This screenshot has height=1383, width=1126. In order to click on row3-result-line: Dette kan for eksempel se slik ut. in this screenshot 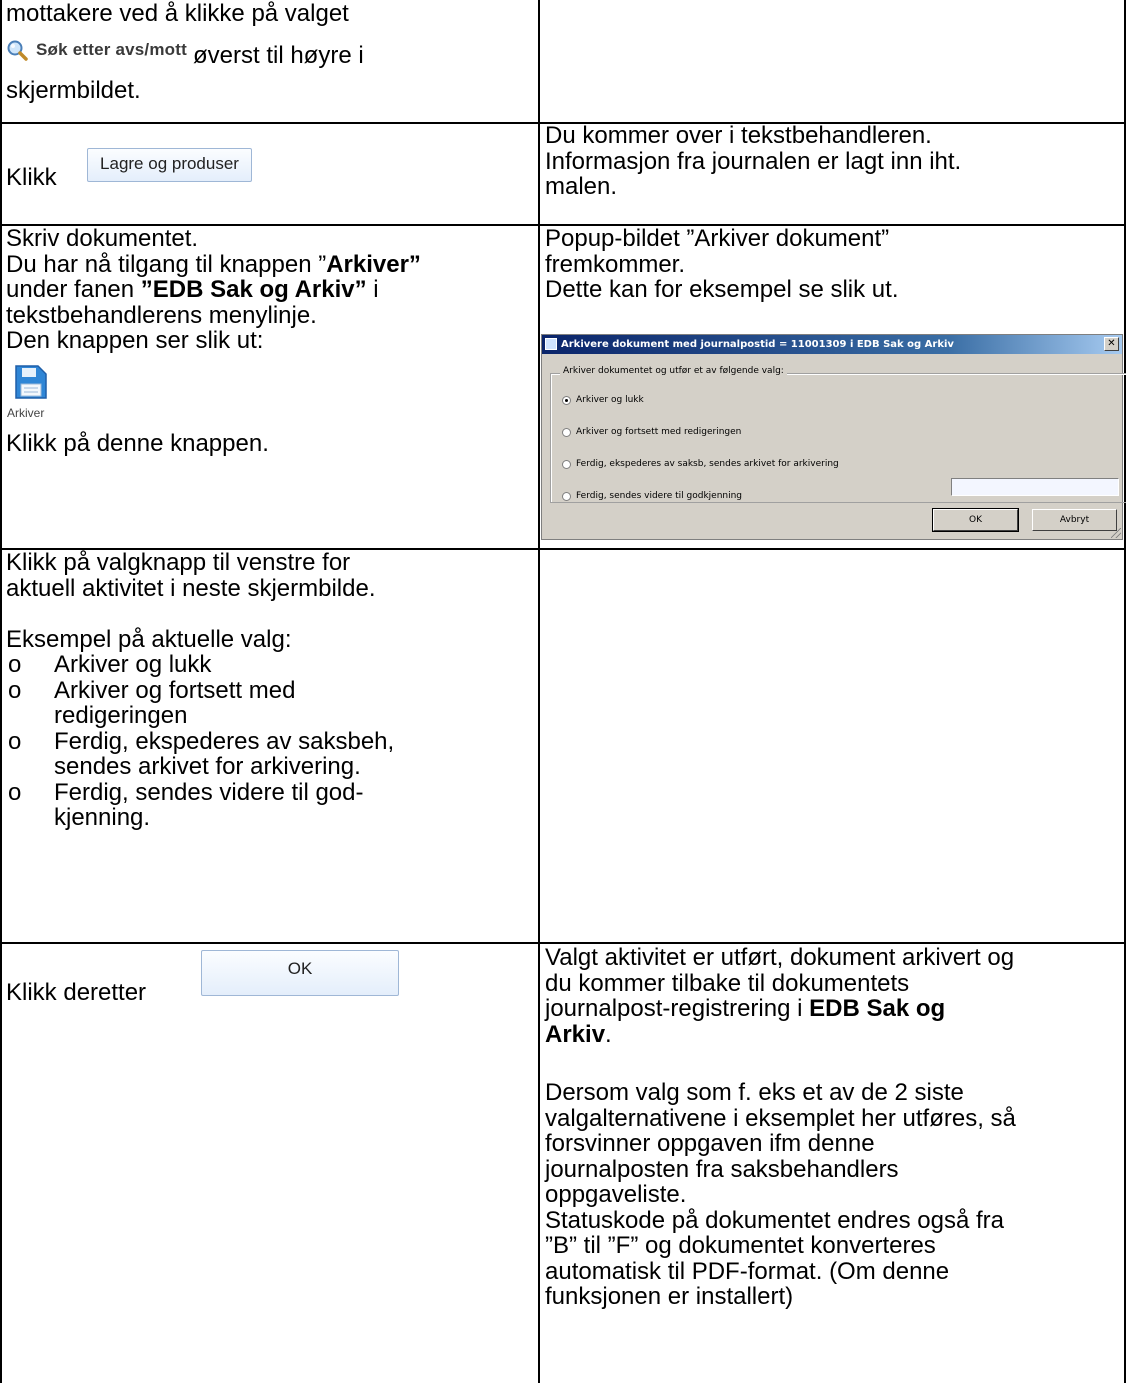, I will do `click(722, 289)`.